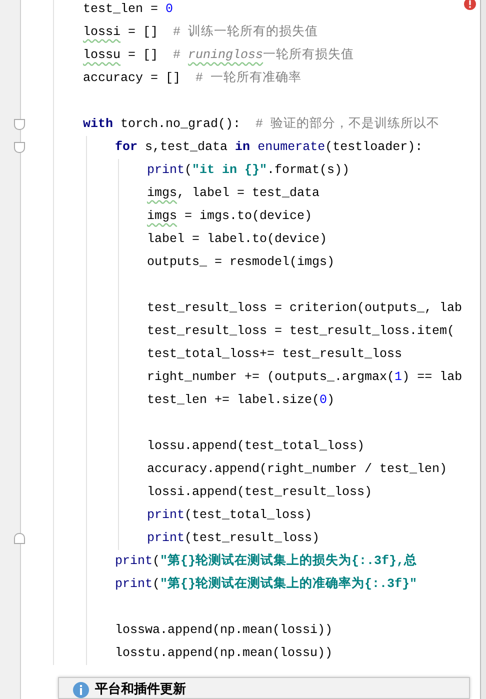 This screenshot has width=486, height=699. What do you see at coordinates (248, 170) in the screenshot?
I see `code-line: print("it in {}".format(s))` at bounding box center [248, 170].